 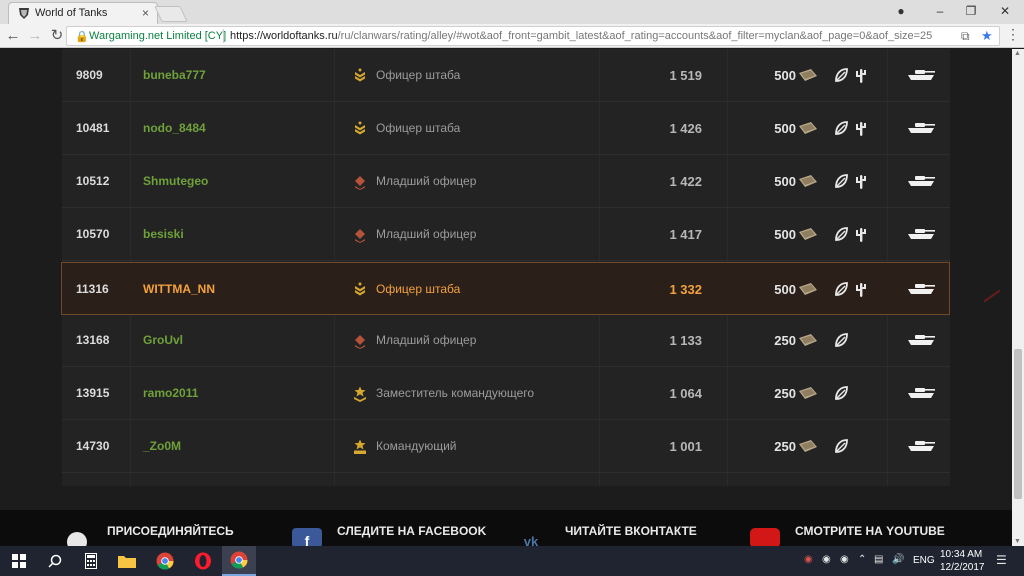 What do you see at coordinates (284, 36) in the screenshot?
I see `url-host: https://worldoftanks.ru` at bounding box center [284, 36].